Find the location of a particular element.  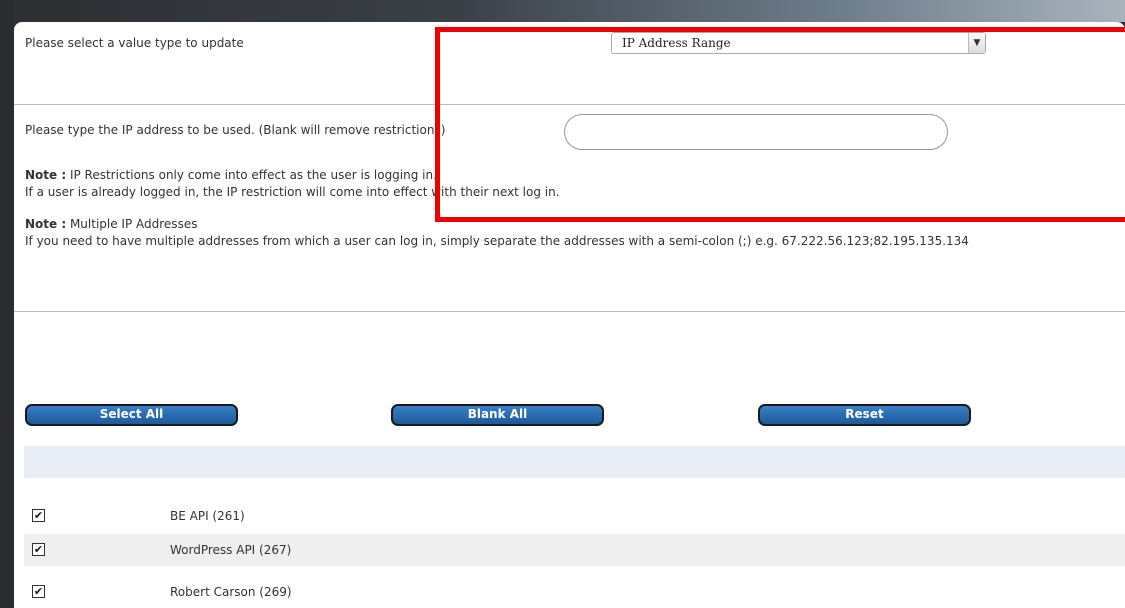

user-name: BE API (261) is located at coordinates (207, 516).